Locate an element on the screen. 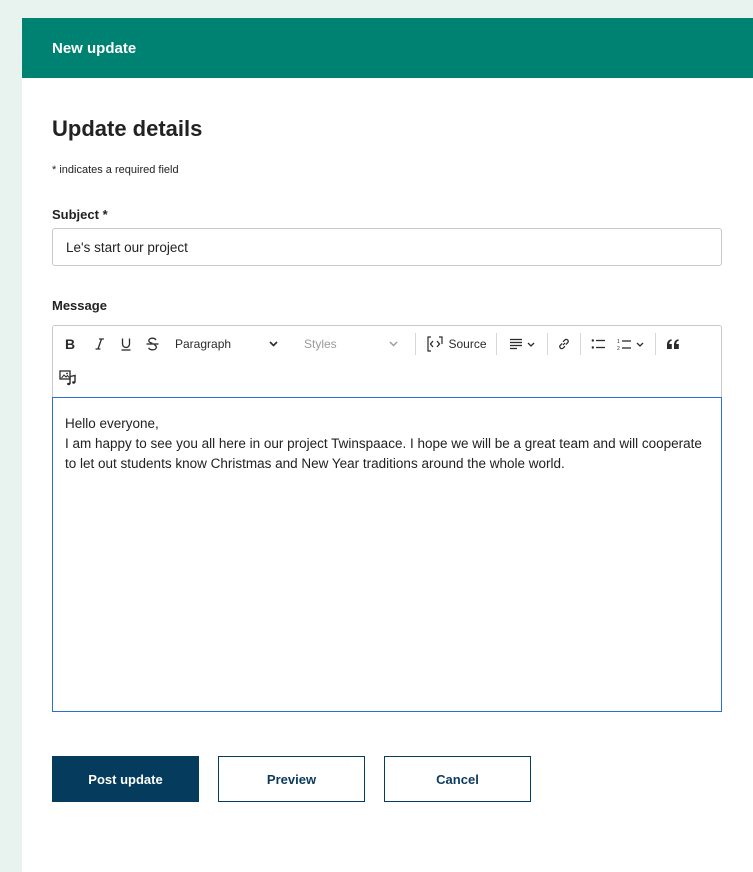 The width and height of the screenshot is (753, 872). source-button: Source is located at coordinates (456, 344).